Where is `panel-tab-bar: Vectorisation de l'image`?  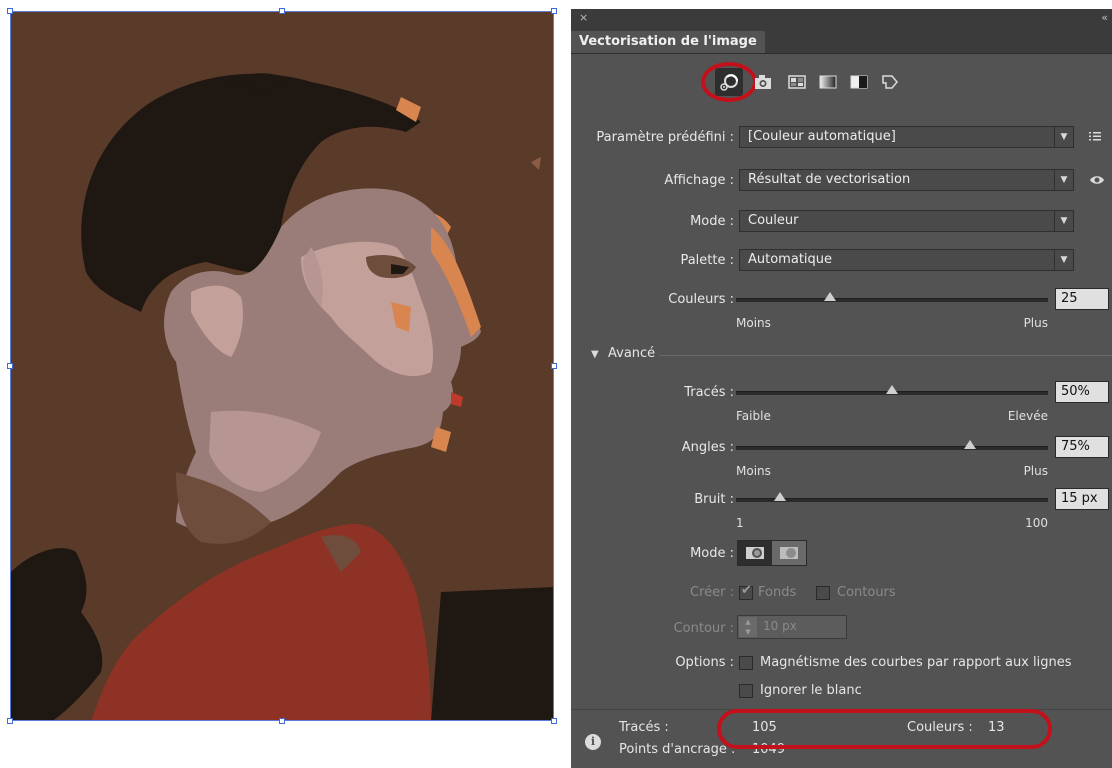 panel-tab-bar: Vectorisation de l'image is located at coordinates (841, 41).